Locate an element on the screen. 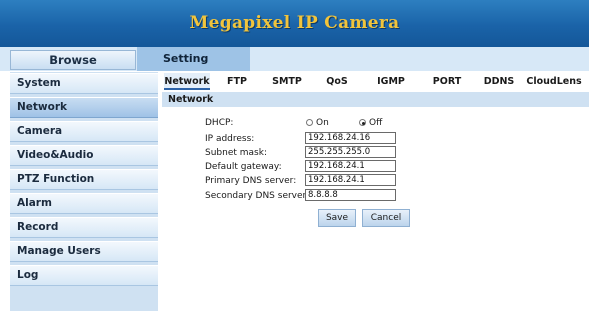 The height and width of the screenshot is (311, 589). secondary-dns-label: Secondary DNS server: is located at coordinates (257, 196).